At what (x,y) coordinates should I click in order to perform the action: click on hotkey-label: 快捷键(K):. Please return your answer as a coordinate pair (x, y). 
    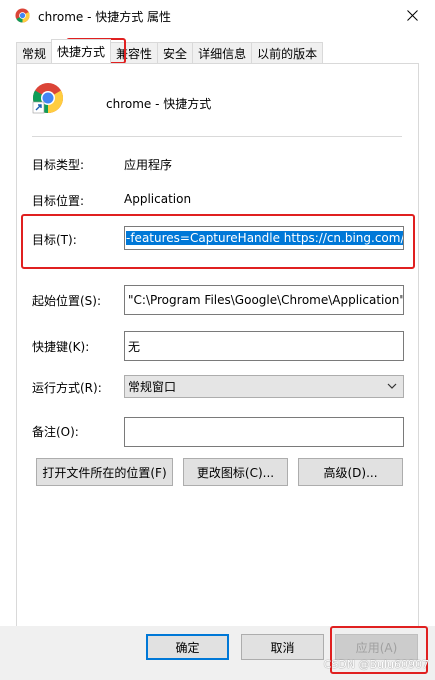
    Looking at the image, I should click on (61, 347).